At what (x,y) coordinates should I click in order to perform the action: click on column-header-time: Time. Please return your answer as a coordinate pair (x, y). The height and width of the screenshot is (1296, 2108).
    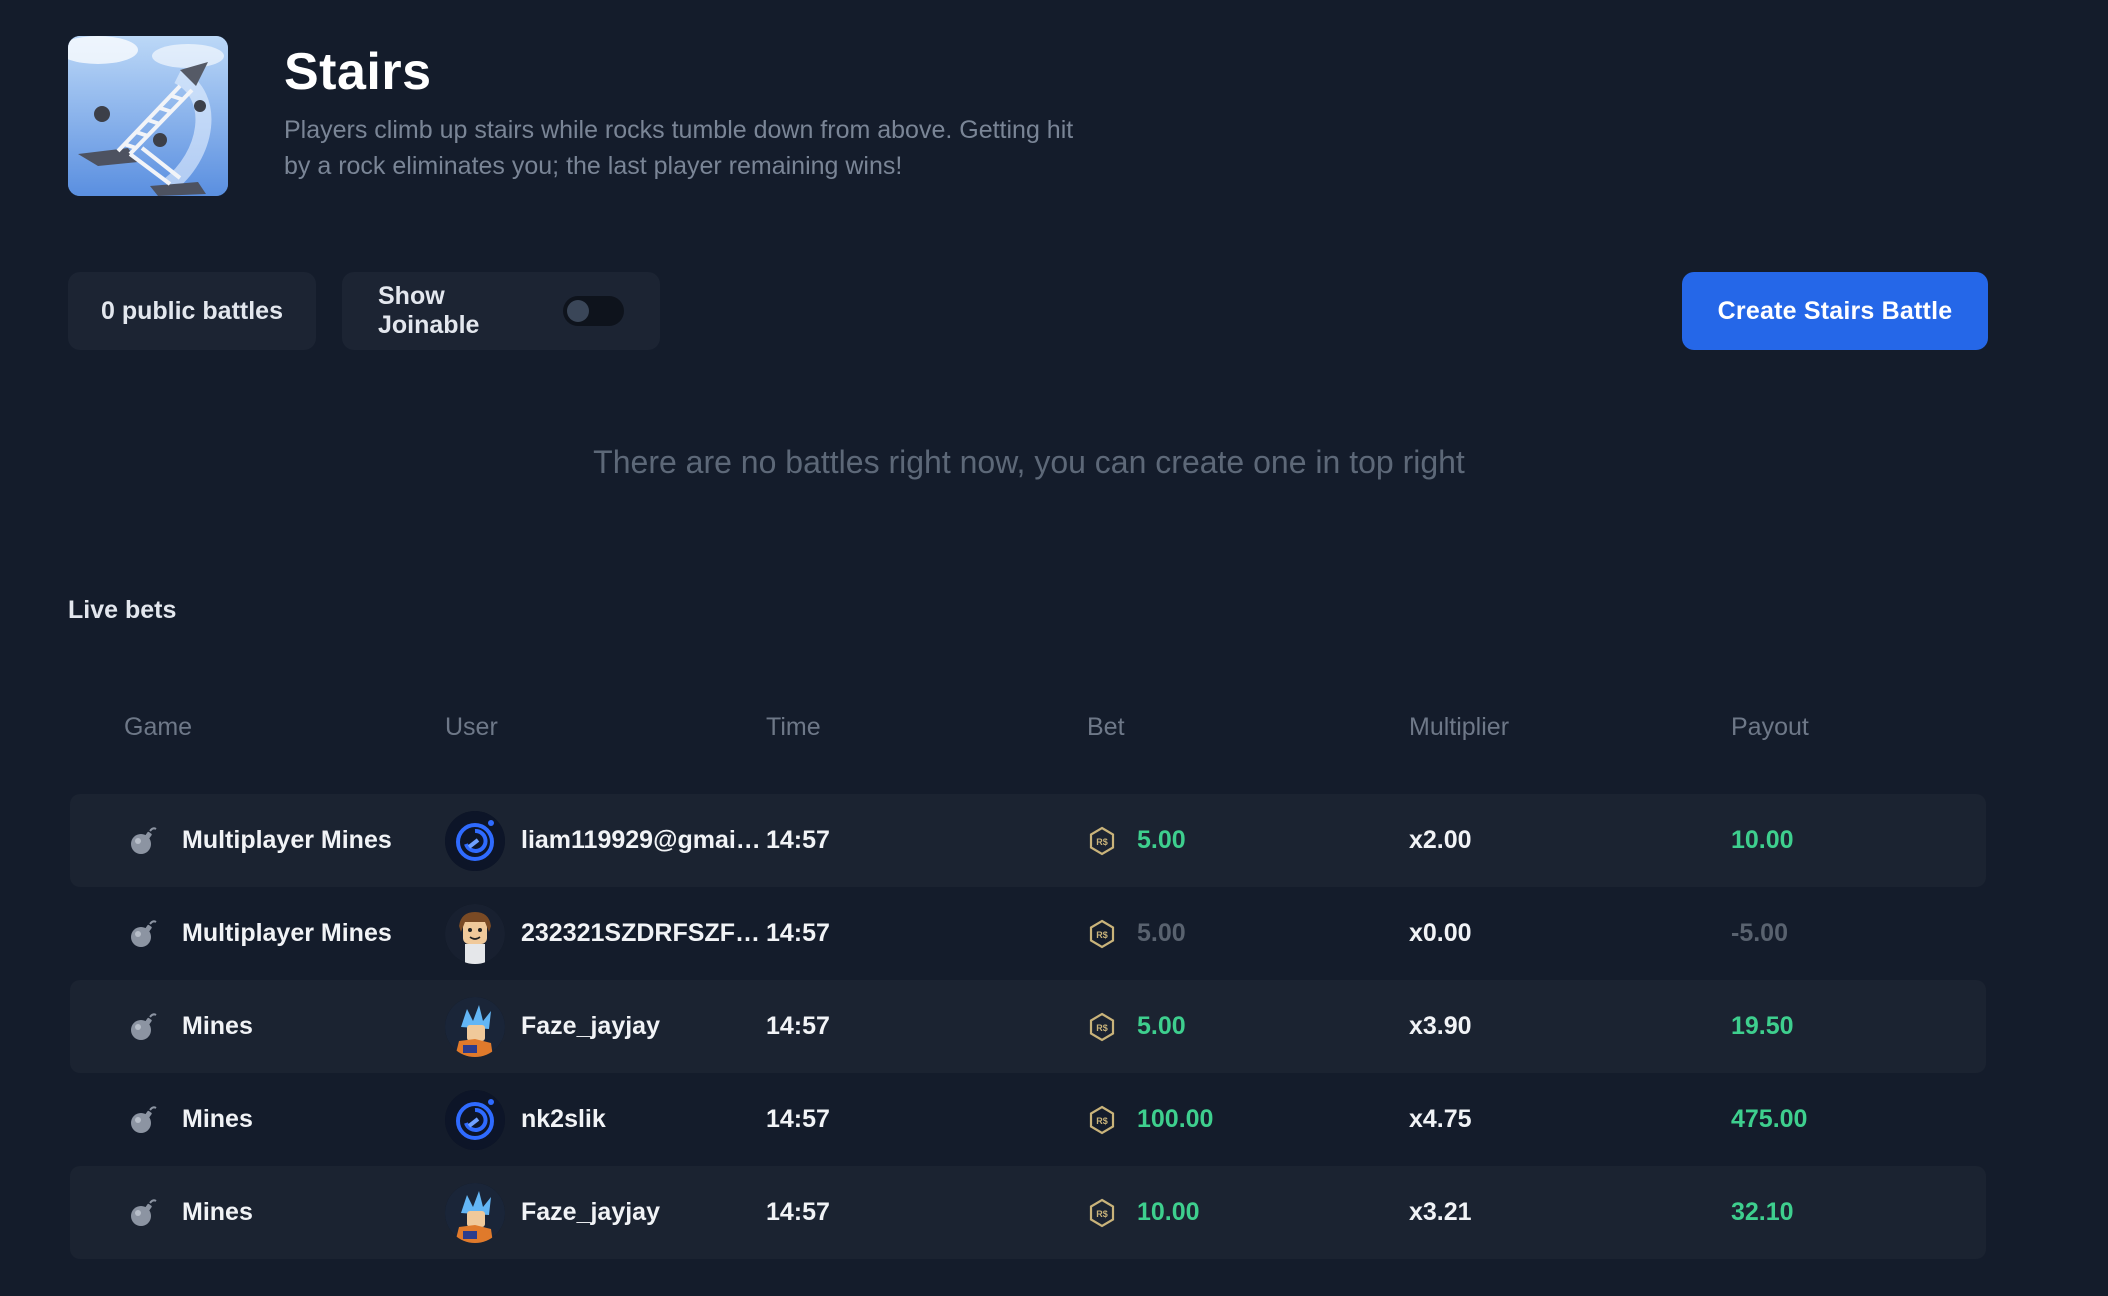
    Looking at the image, I should click on (793, 726).